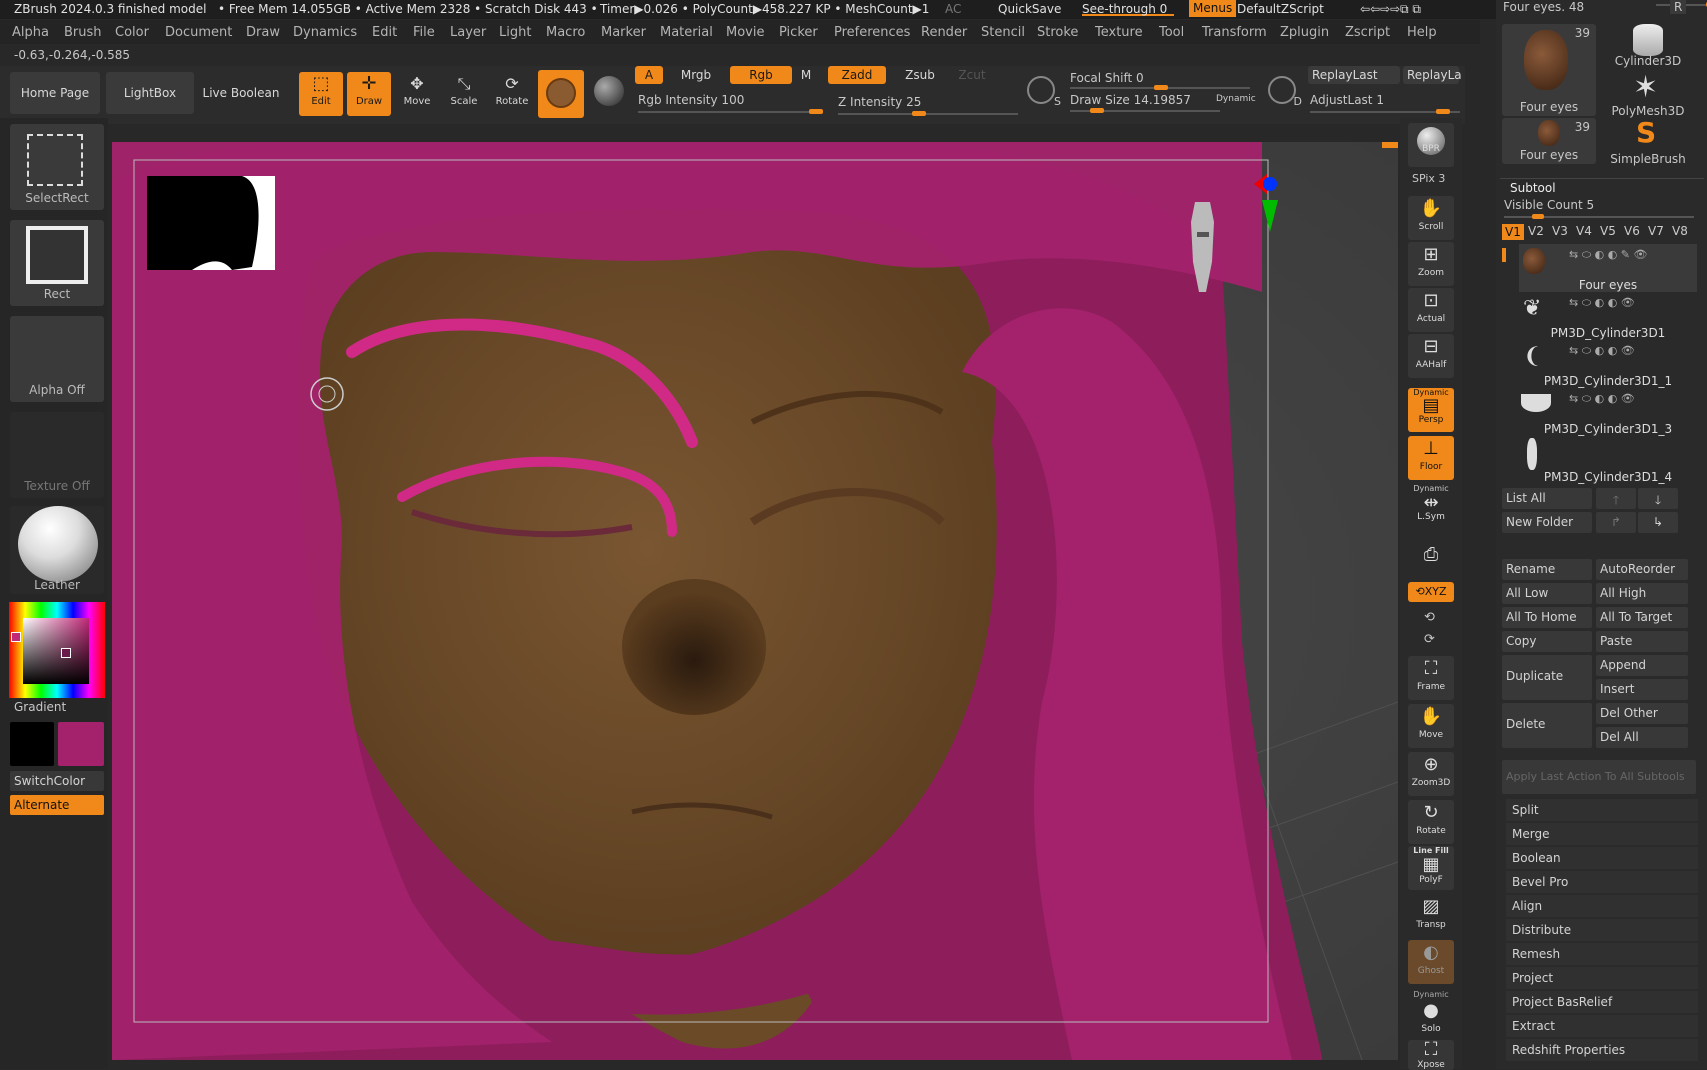 The height and width of the screenshot is (1070, 1707). I want to click on mrgb-toggle: Mrgb, so click(696, 75).